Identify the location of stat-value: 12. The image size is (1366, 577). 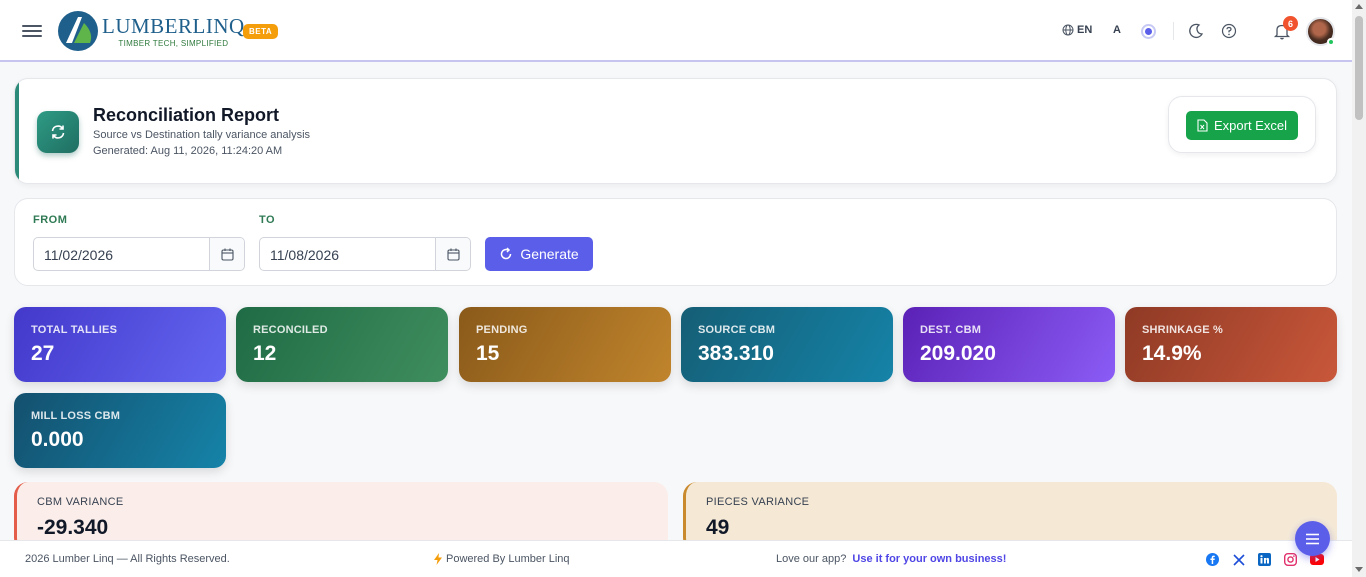
(265, 353).